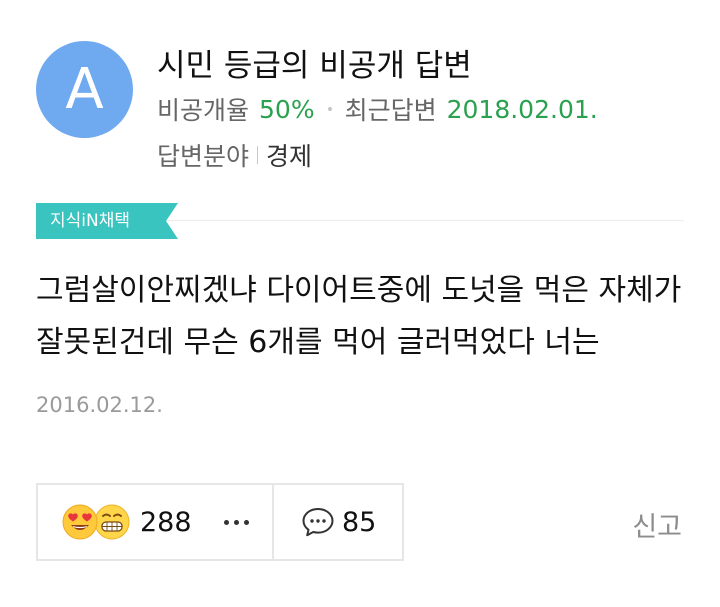 The width and height of the screenshot is (720, 607). I want to click on recent-answer-value: 2018.02.01., so click(522, 109).